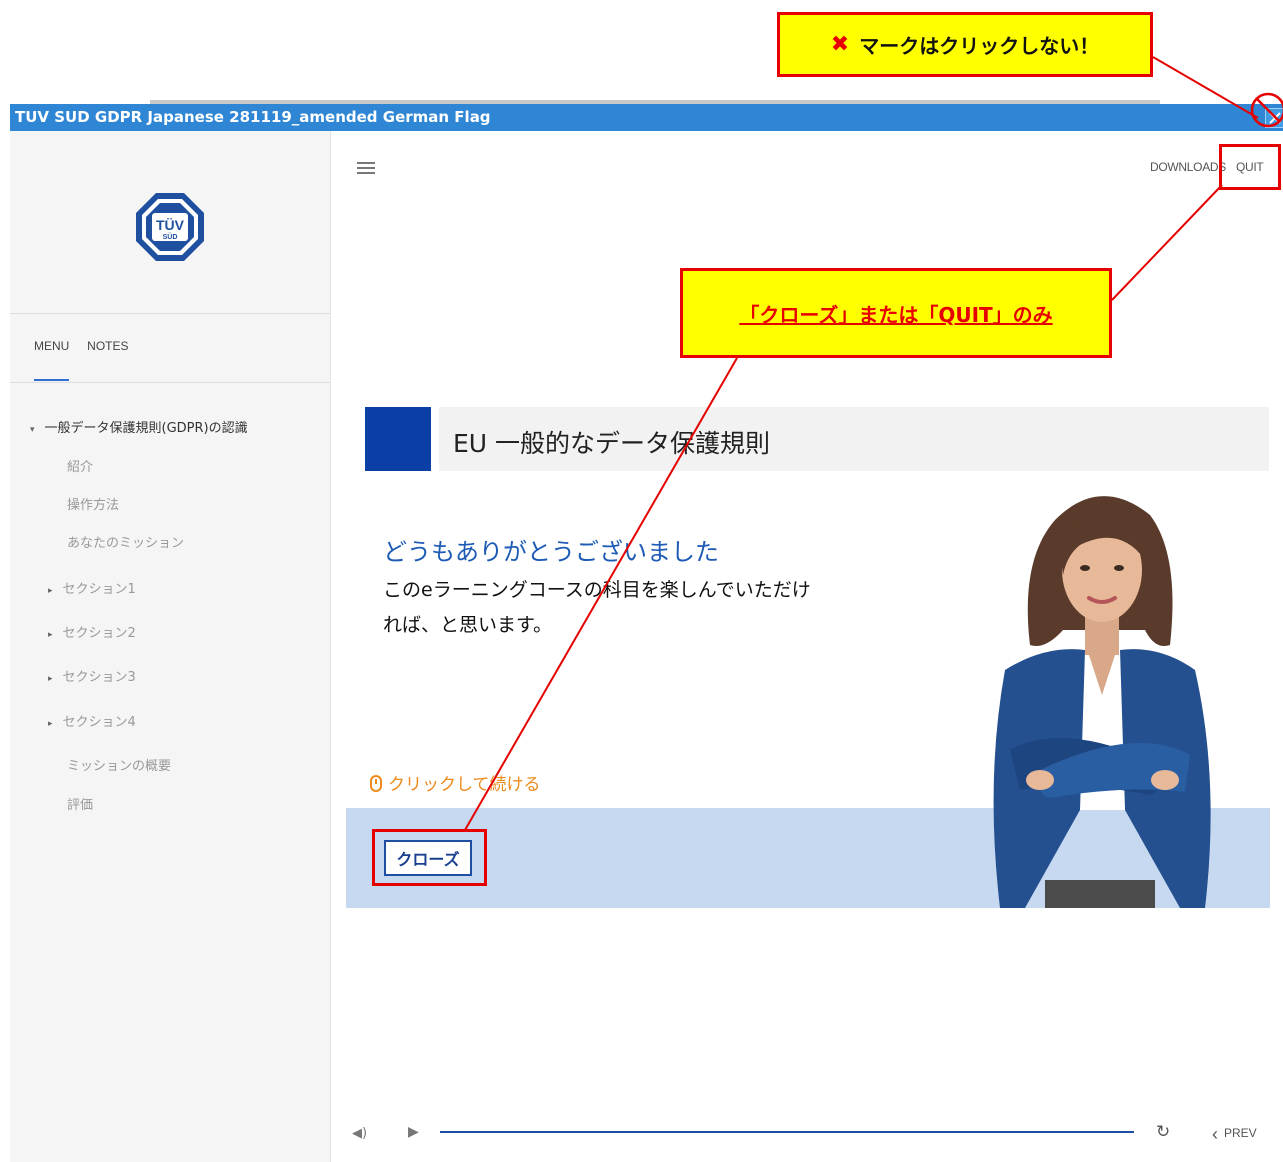 Image resolution: width=1283 pixels, height=1162 pixels. I want to click on annotation-box-quit, so click(1250, 167).